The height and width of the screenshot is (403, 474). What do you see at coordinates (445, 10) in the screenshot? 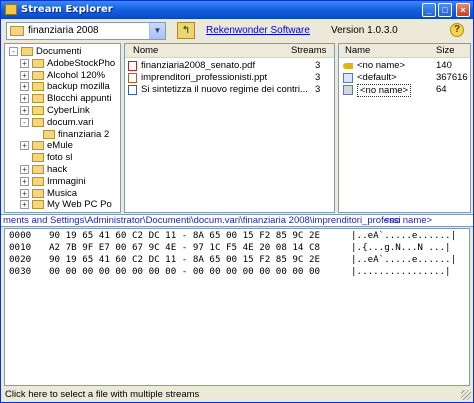
I see `maximize-button: □` at bounding box center [445, 10].